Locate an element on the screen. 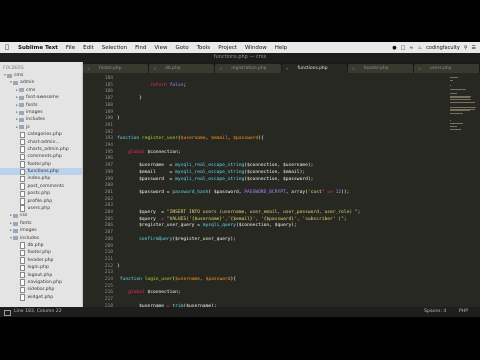  sidebar-file-header-php: header.php is located at coordinates (41, 260).